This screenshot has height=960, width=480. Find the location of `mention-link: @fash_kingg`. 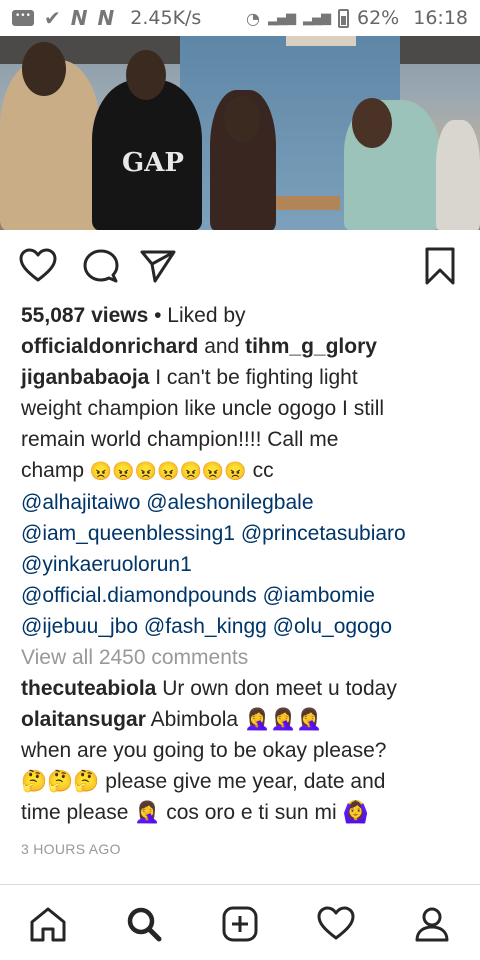

mention-link: @fash_kingg is located at coordinates (205, 626).